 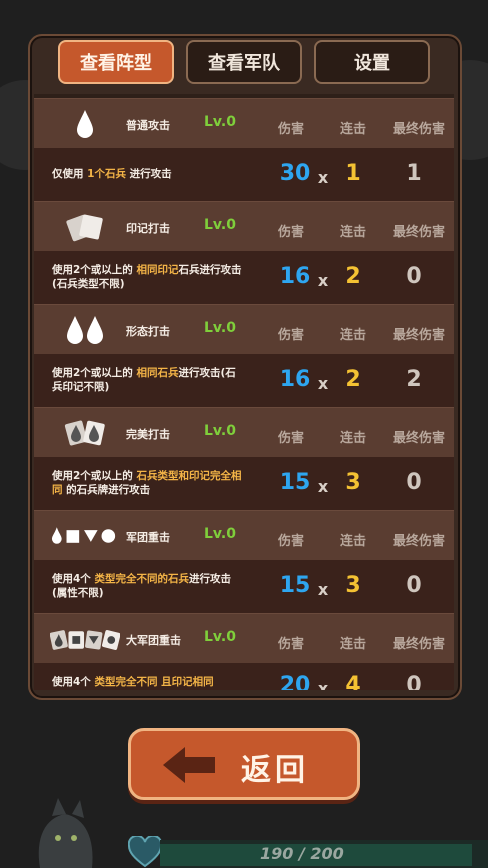 I want to click on heart-icon, so click(x=145, y=852).